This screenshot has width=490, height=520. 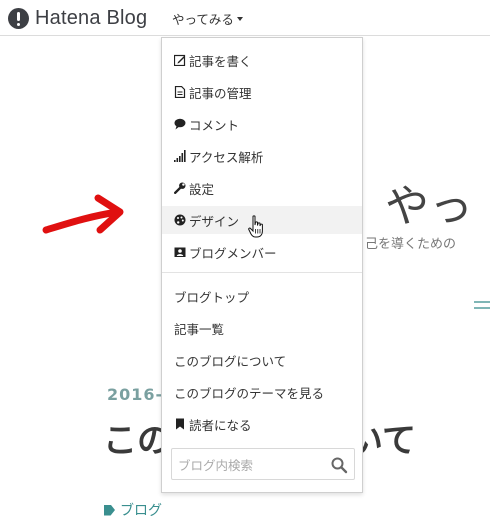 What do you see at coordinates (262, 124) in the screenshot?
I see `menu-item-comments: コメント` at bounding box center [262, 124].